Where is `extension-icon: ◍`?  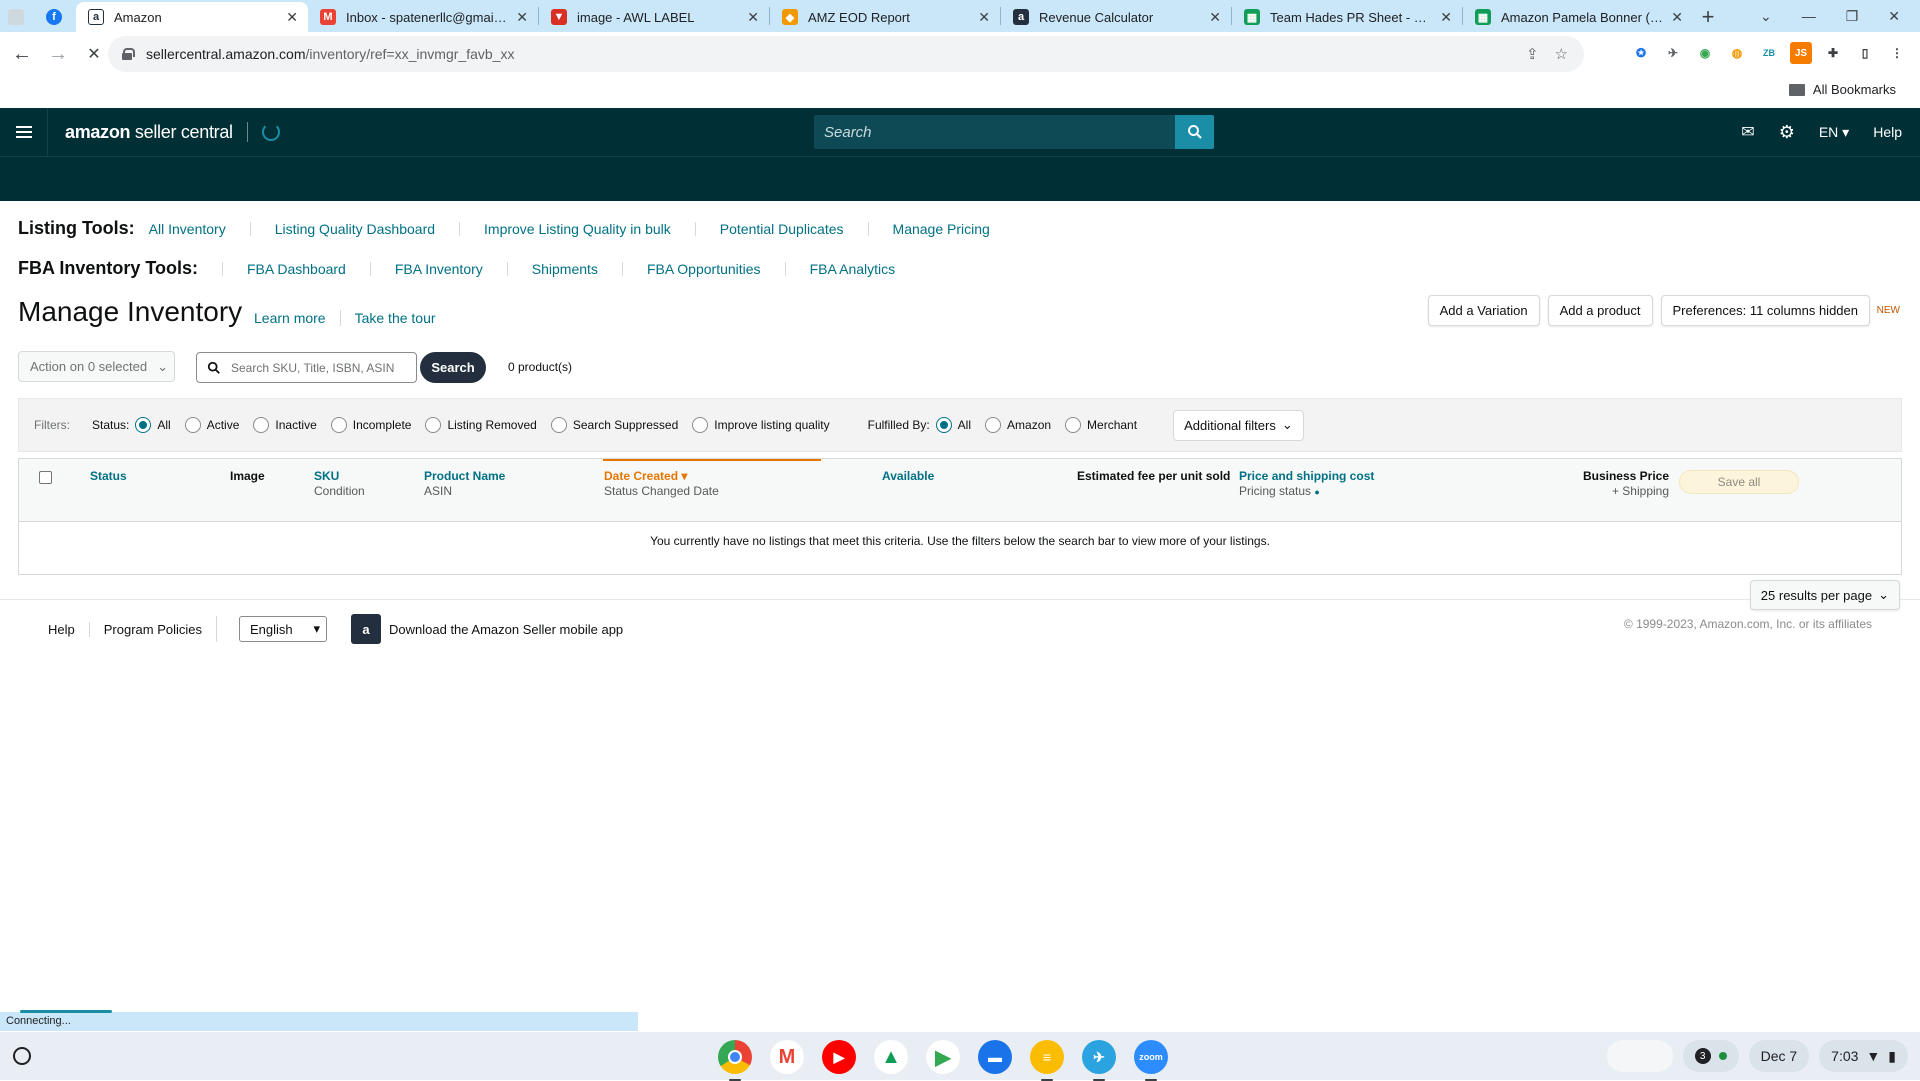
extension-icon: ◍ is located at coordinates (1737, 53).